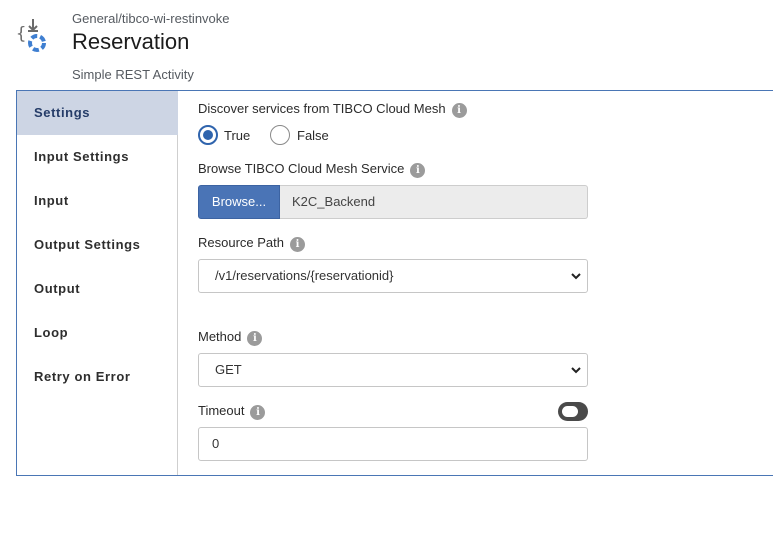  I want to click on discover-false-radio, so click(280, 135).